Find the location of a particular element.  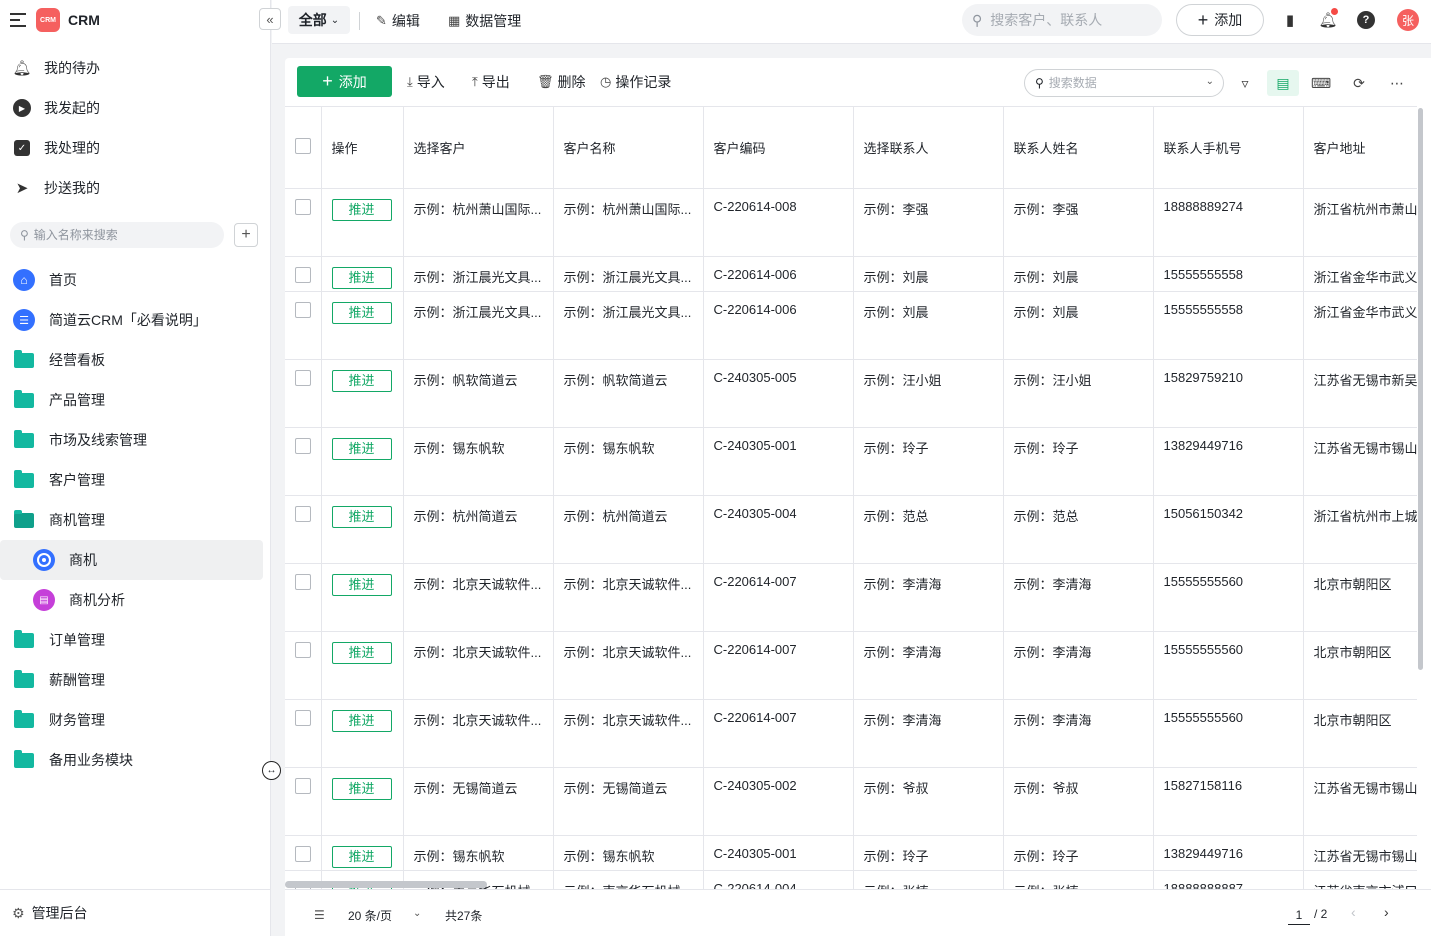

keyboard-icon: ⌨ is located at coordinates (1321, 83).